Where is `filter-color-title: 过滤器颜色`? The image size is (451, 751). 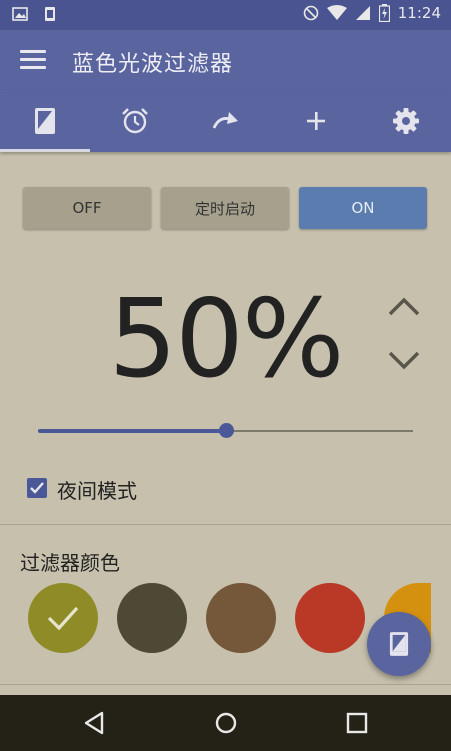 filter-color-title: 过滤器颜色 is located at coordinates (70, 563).